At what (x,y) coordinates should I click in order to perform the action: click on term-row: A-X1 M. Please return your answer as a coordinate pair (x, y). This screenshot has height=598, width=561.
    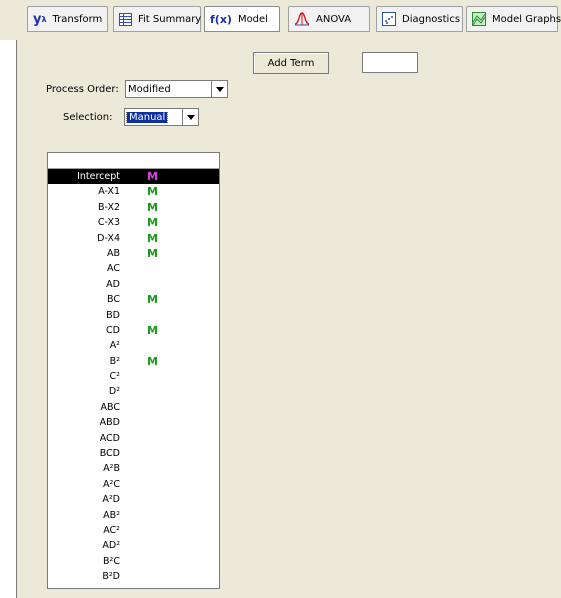
    Looking at the image, I should click on (133, 191).